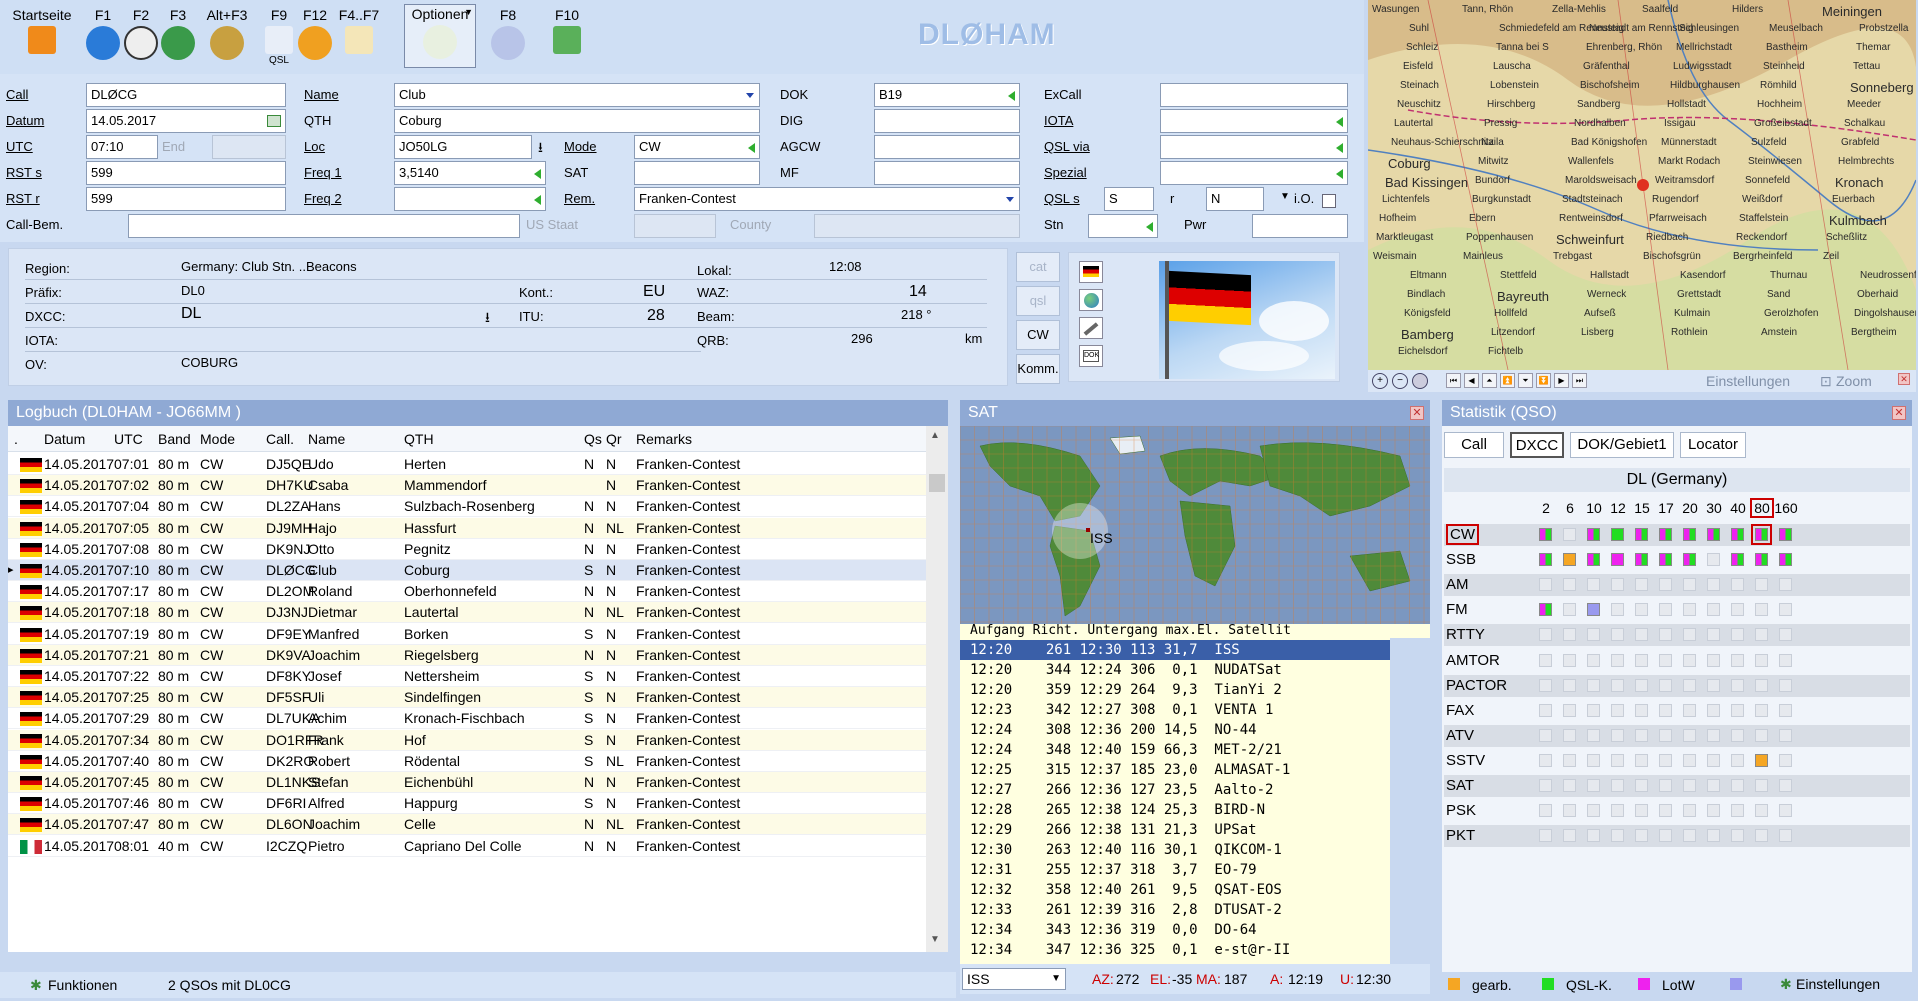 The height and width of the screenshot is (1001, 1918). What do you see at coordinates (1117, 810) in the screenshot?
I see `sat-pass-row: 12:28 265 12:38 124 25,3 BIRD-N` at bounding box center [1117, 810].